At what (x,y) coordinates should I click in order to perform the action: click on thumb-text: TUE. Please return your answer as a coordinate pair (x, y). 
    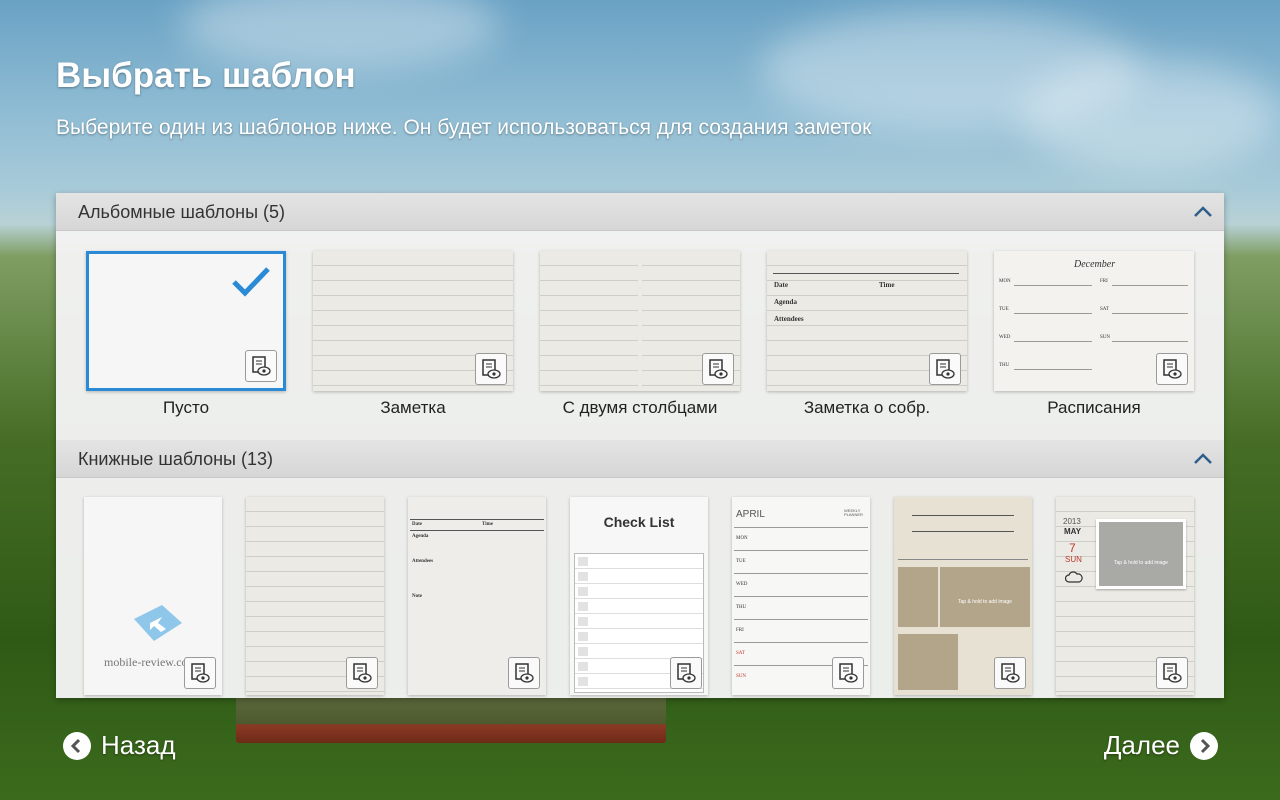
    Looking at the image, I should click on (1004, 309).